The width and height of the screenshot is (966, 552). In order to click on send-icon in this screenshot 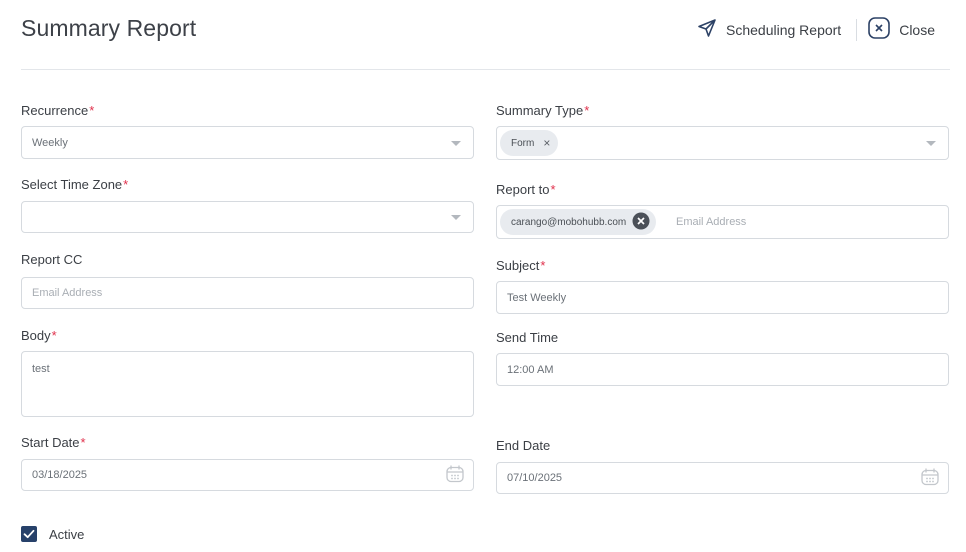, I will do `click(707, 29)`.